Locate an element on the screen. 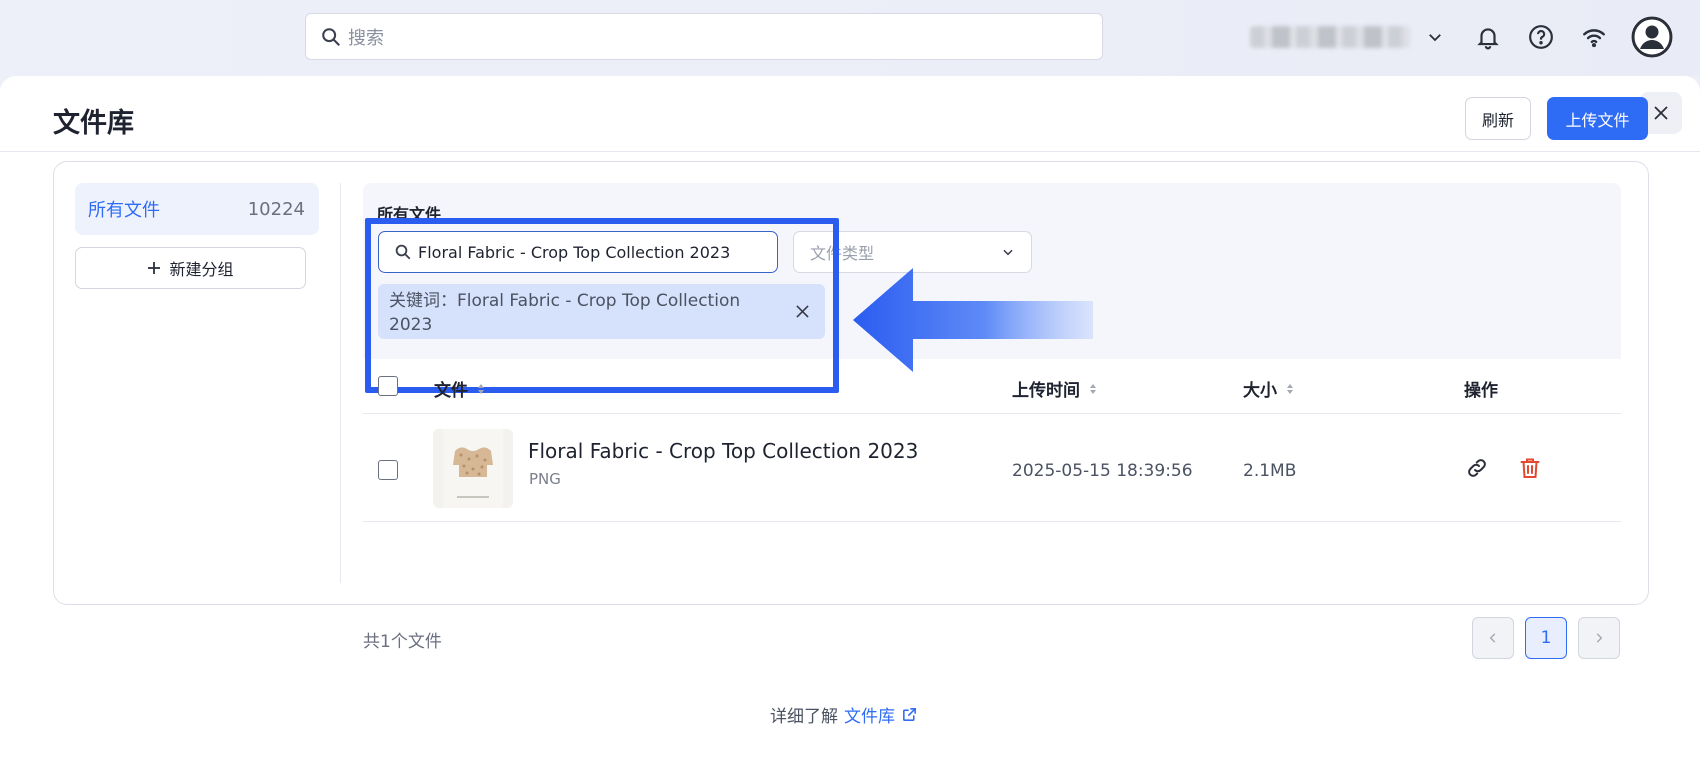  column-header-size: 大小 is located at coordinates (1268, 388).